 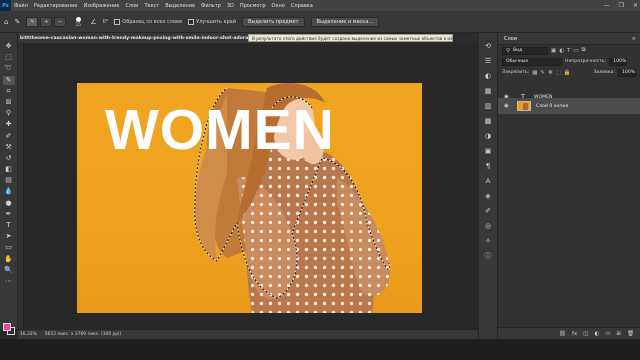 I want to click on blur-tool-icon: 💧, so click(x=9, y=191).